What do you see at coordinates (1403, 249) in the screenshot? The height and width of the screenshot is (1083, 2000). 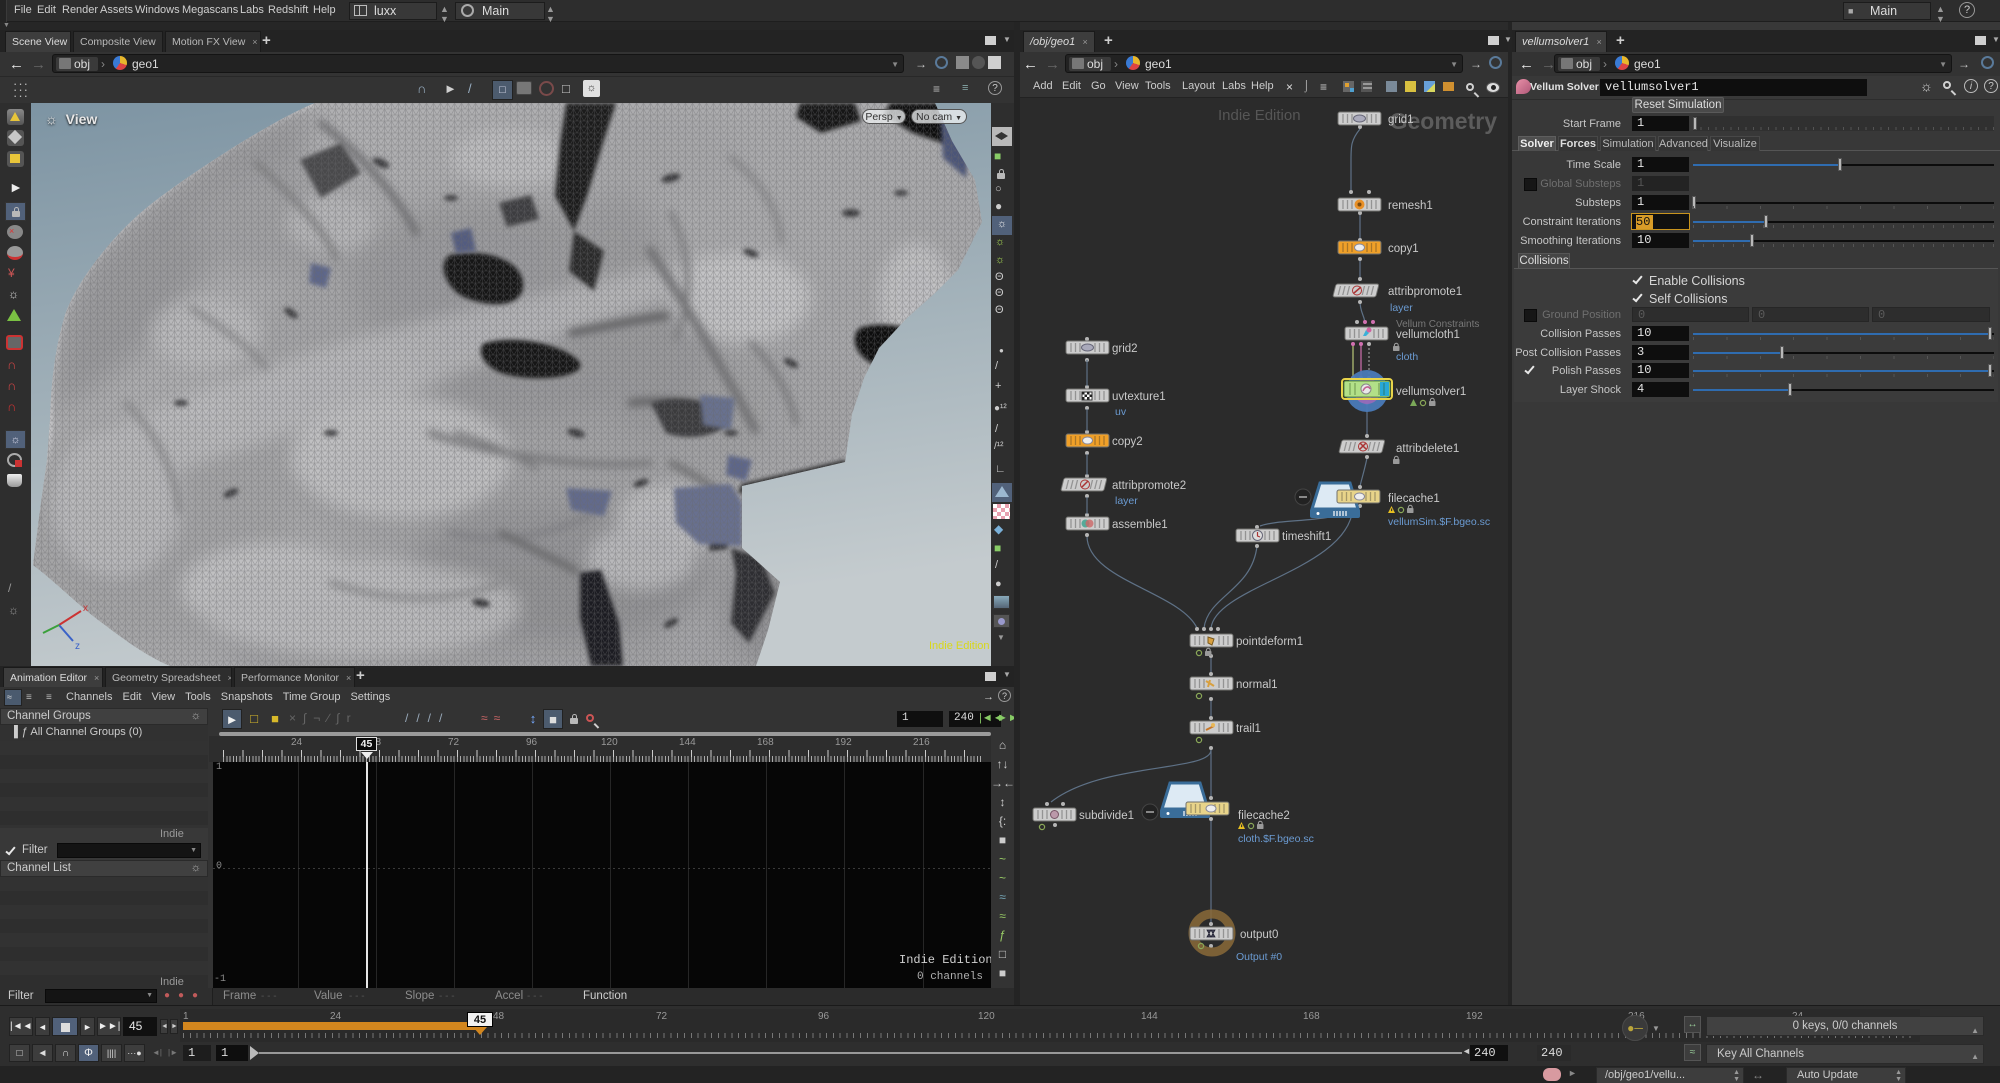 I see `svg-text: copy1` at bounding box center [1403, 249].